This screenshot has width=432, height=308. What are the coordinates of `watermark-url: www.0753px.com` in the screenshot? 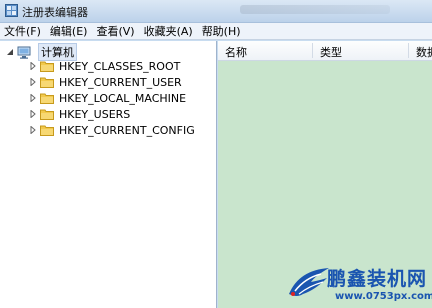 It's located at (383, 296).